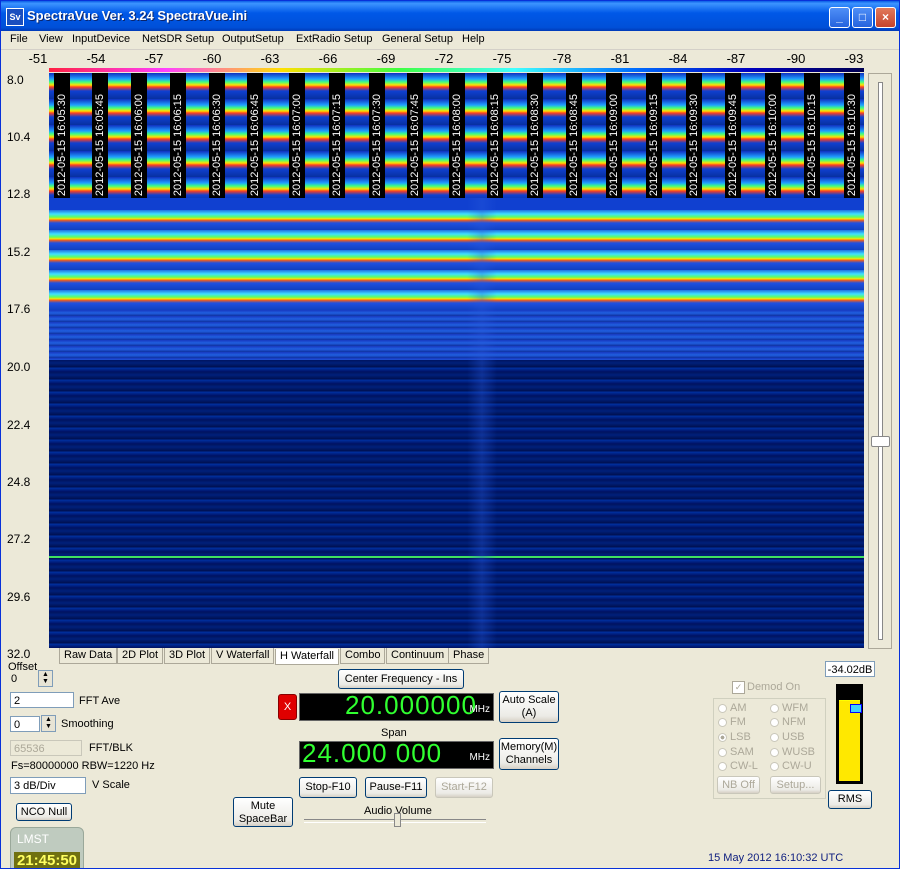  What do you see at coordinates (787, 737) in the screenshot?
I see `radio-usb: USB` at bounding box center [787, 737].